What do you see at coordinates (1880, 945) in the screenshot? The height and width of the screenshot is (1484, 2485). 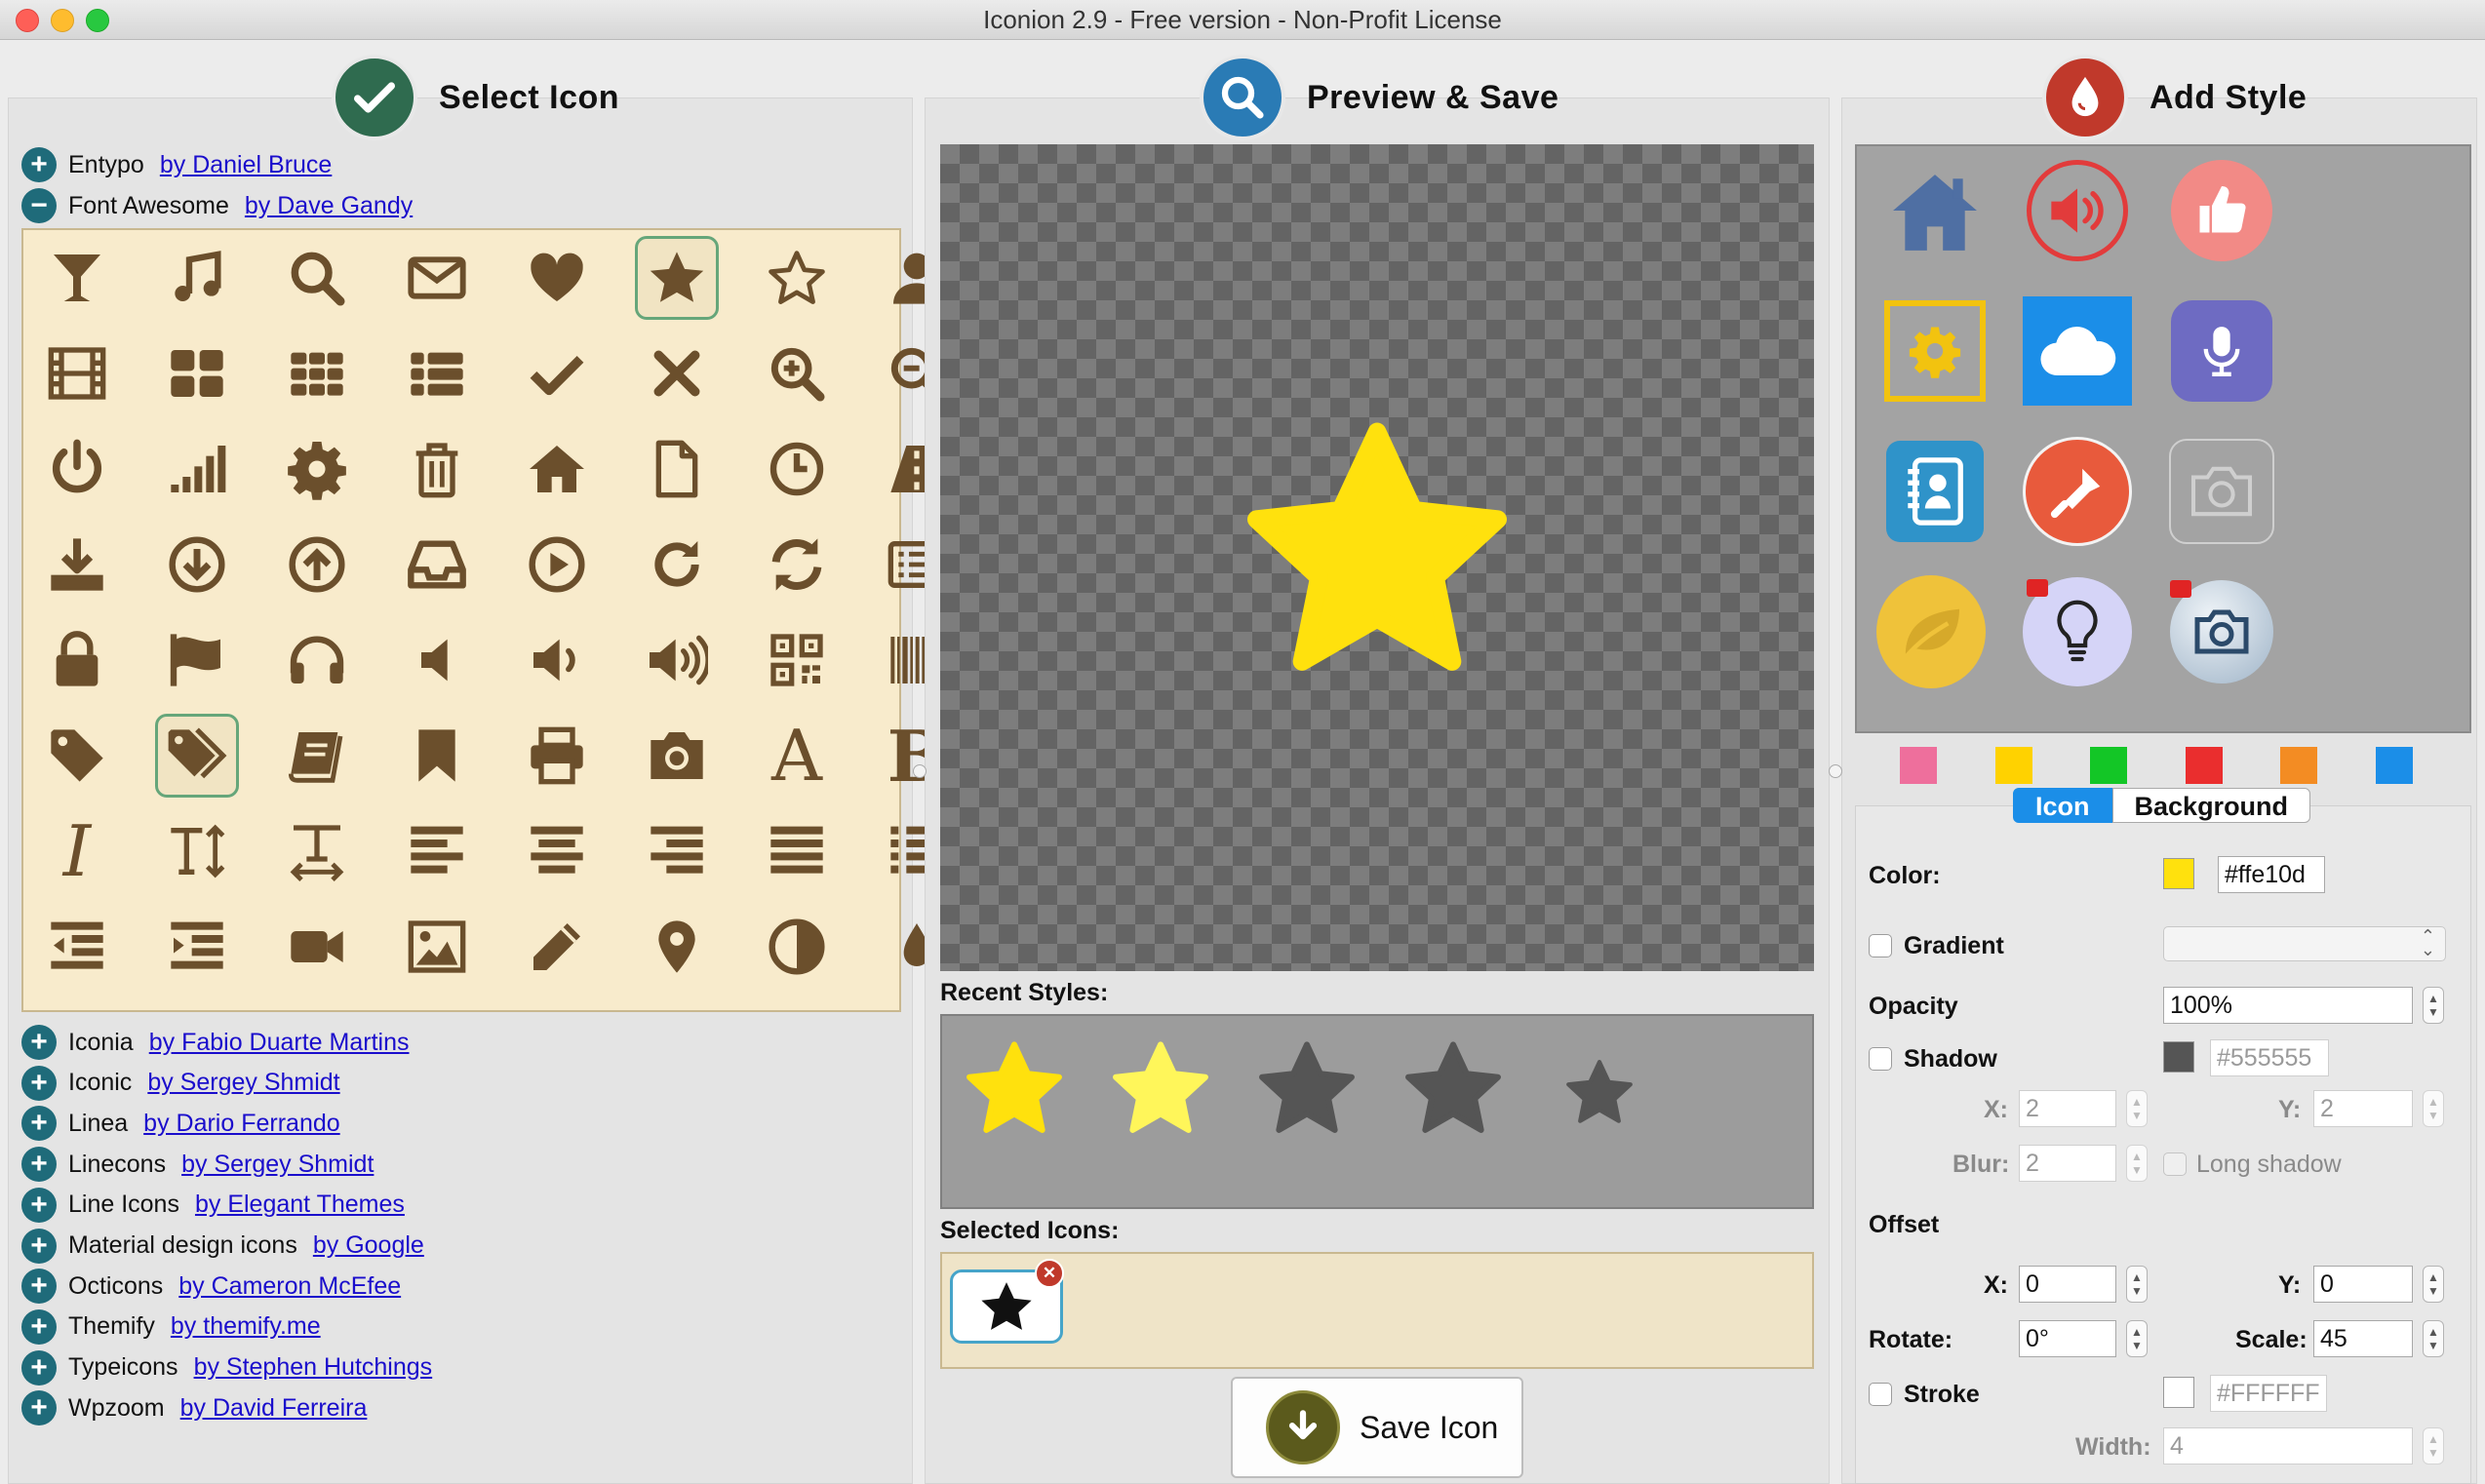 I see `gradient-checkbox` at bounding box center [1880, 945].